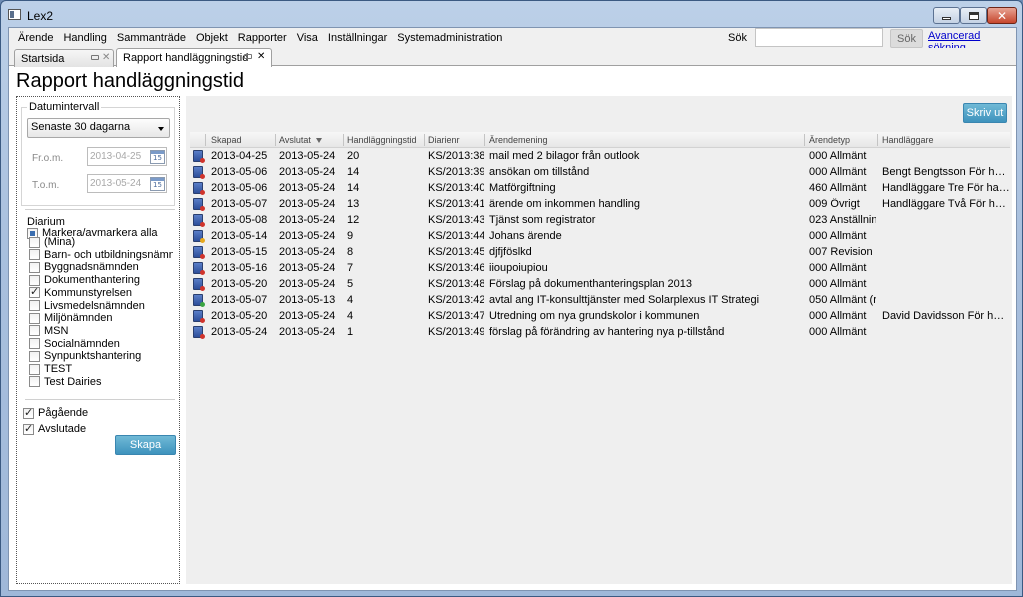  Describe the element at coordinates (908, 140) in the screenshot. I see `column-header-handlaggare: Handläggare` at that location.